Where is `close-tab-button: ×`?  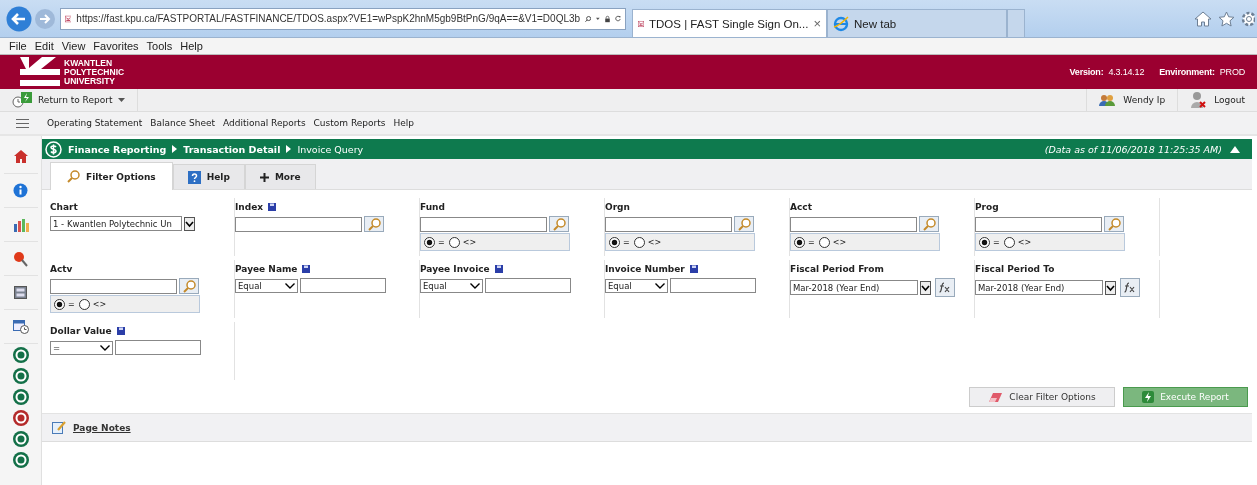 close-tab-button: × is located at coordinates (817, 23).